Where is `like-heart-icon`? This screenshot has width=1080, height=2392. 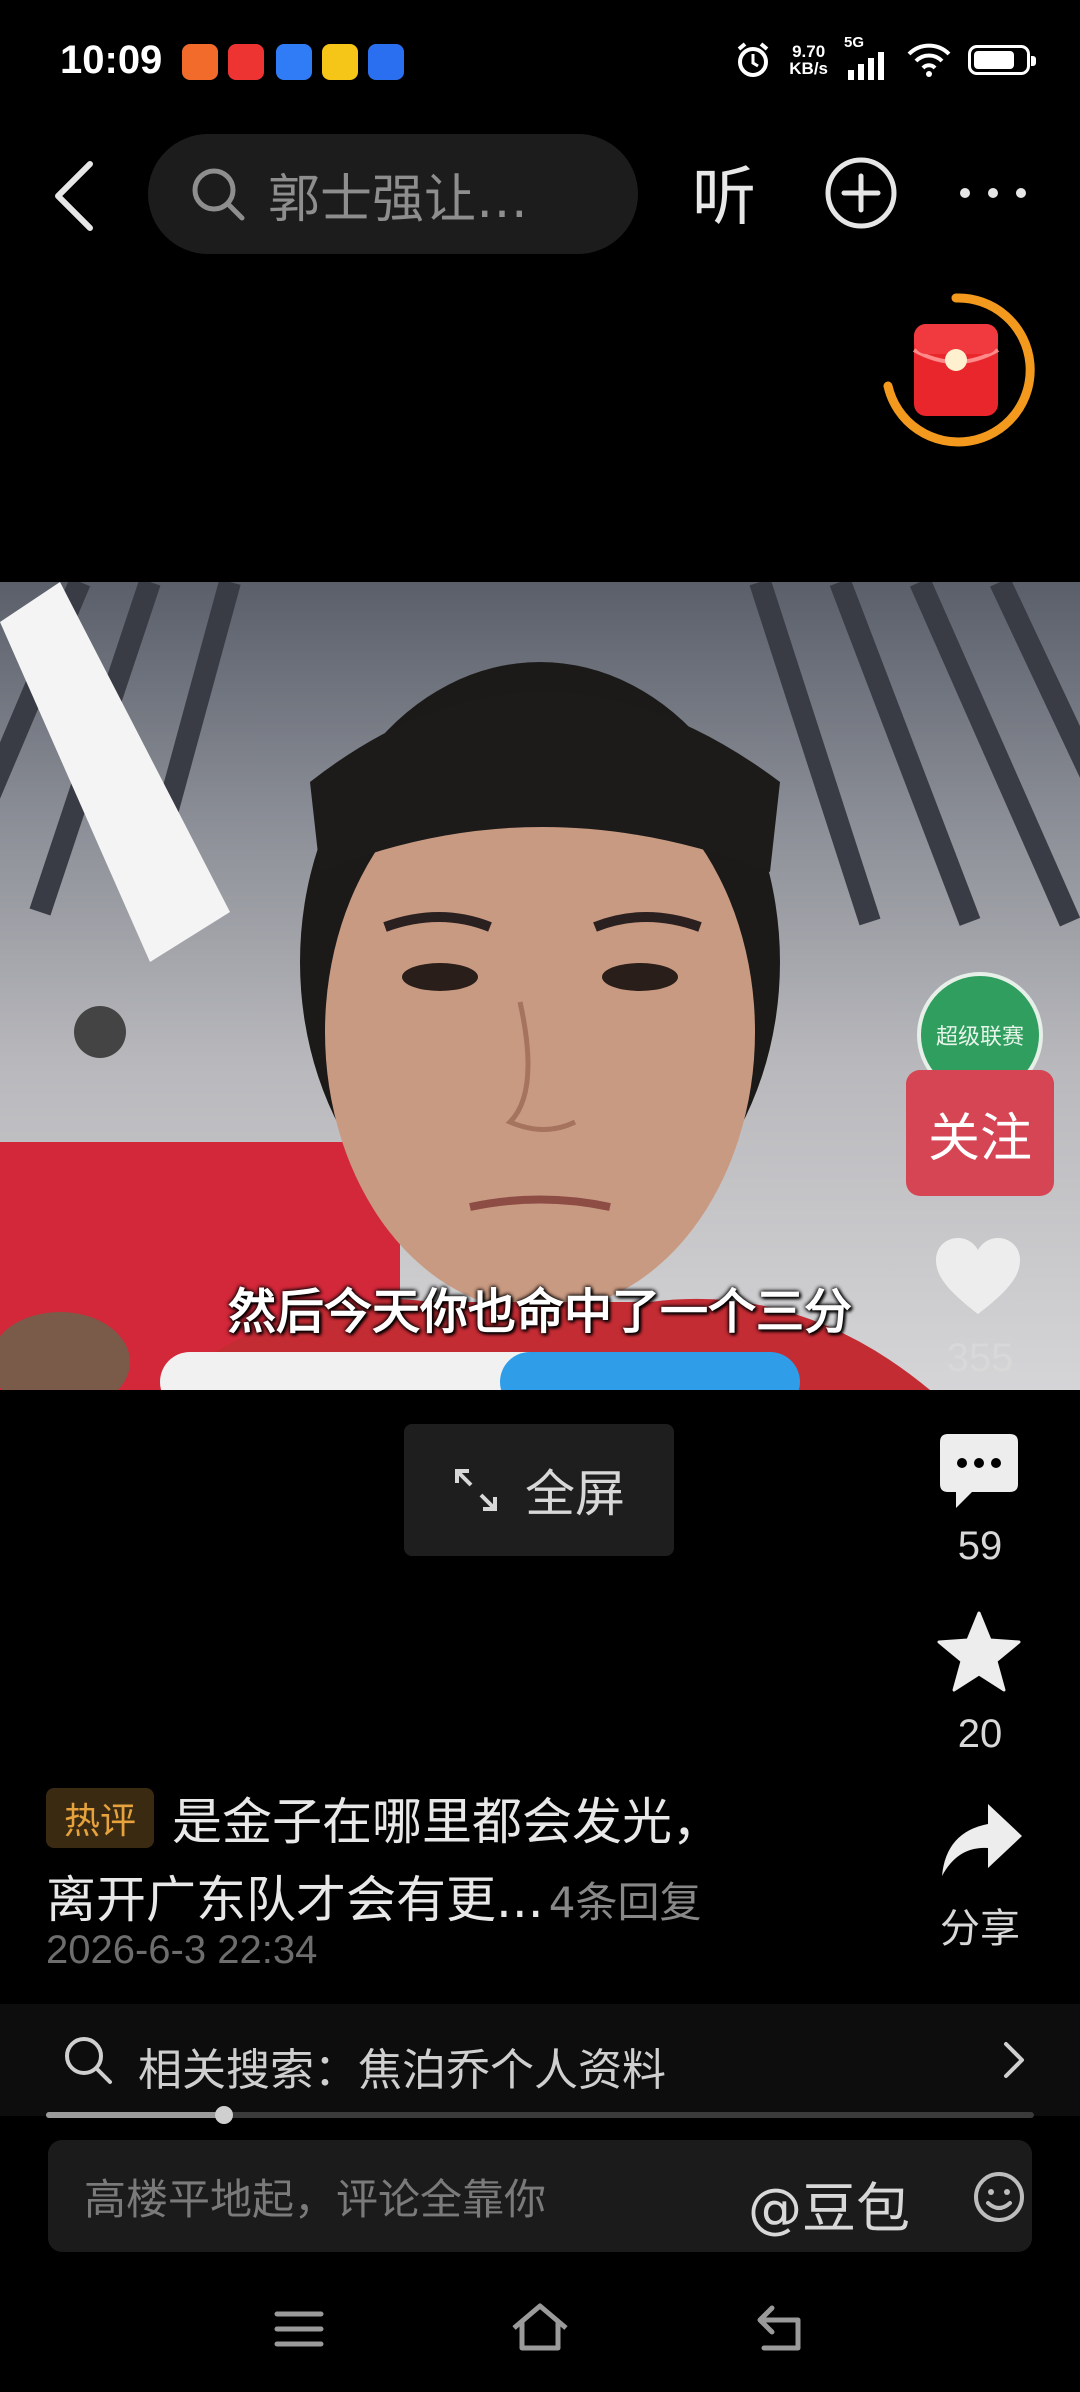
like-heart-icon is located at coordinates (978, 1277).